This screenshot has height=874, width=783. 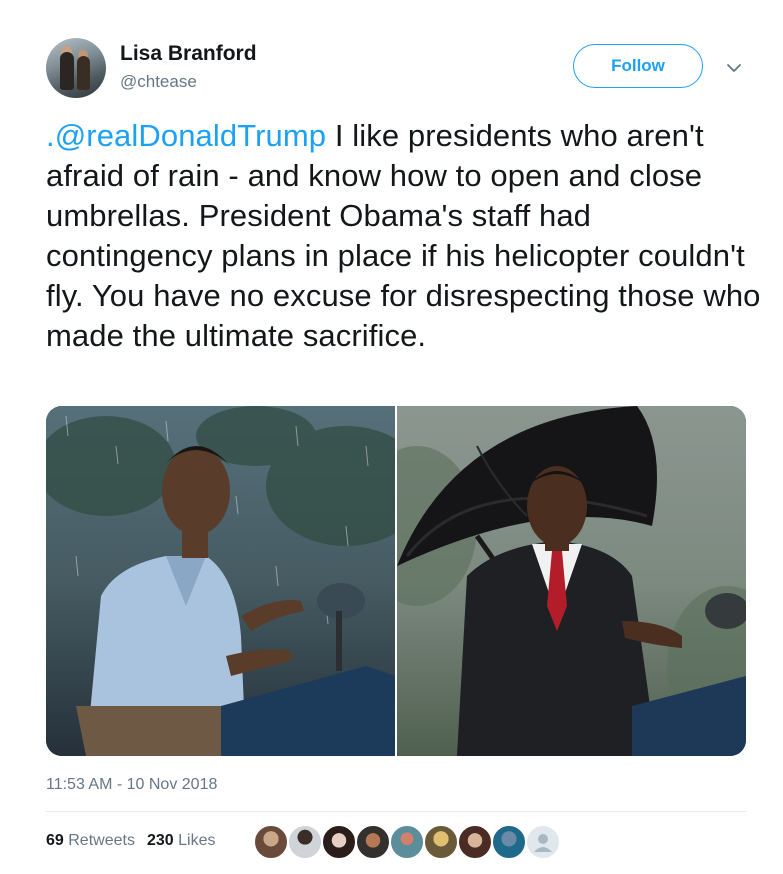 I want to click on default-avatar-icon, so click(x=543, y=842).